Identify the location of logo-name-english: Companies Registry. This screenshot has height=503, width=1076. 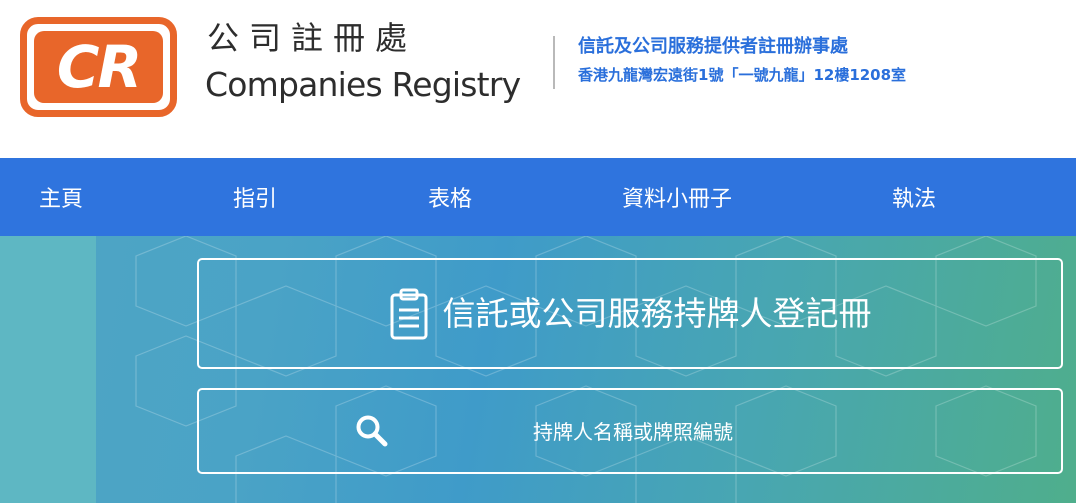
(363, 84).